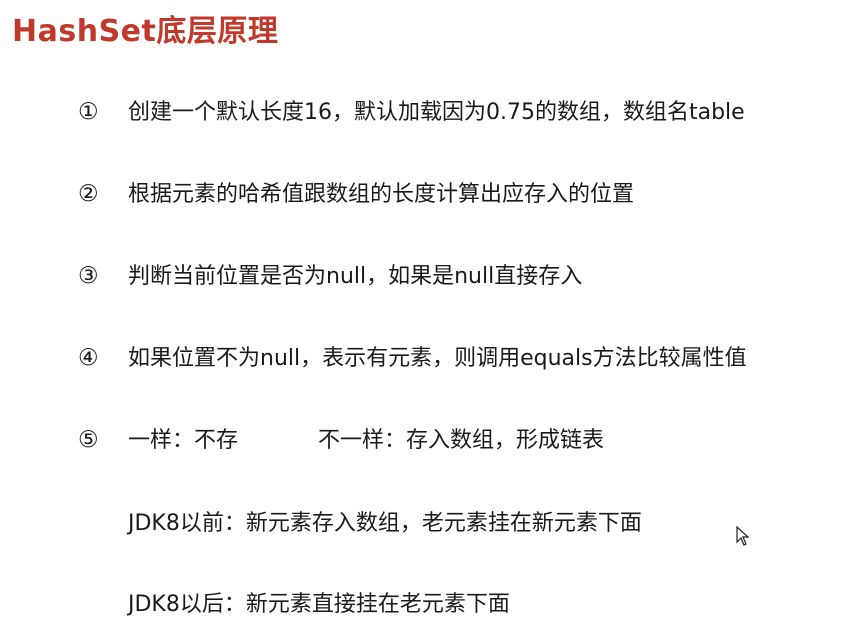 This screenshot has height=630, width=855. I want to click on list-item-3: ③ 判断当前位置是否为null，如果是null直接存入, so click(330, 274).